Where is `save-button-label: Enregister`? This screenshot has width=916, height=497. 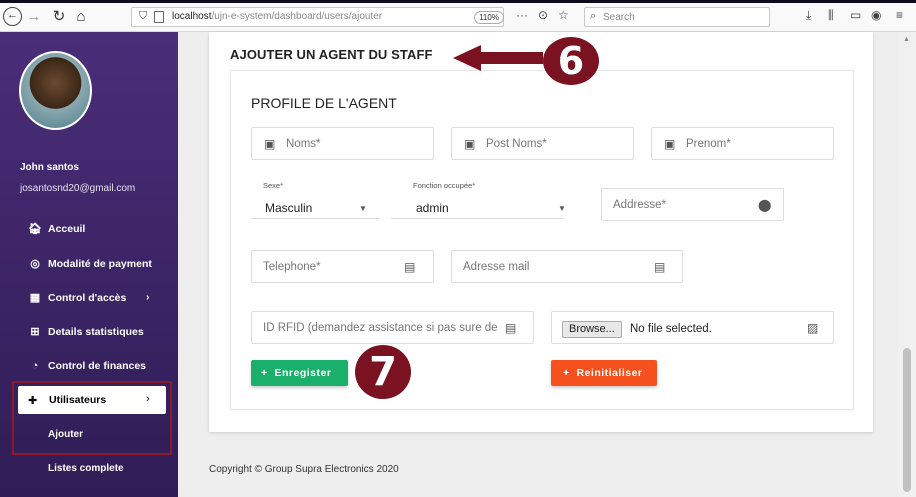
save-button-label: Enregister is located at coordinates (303, 373).